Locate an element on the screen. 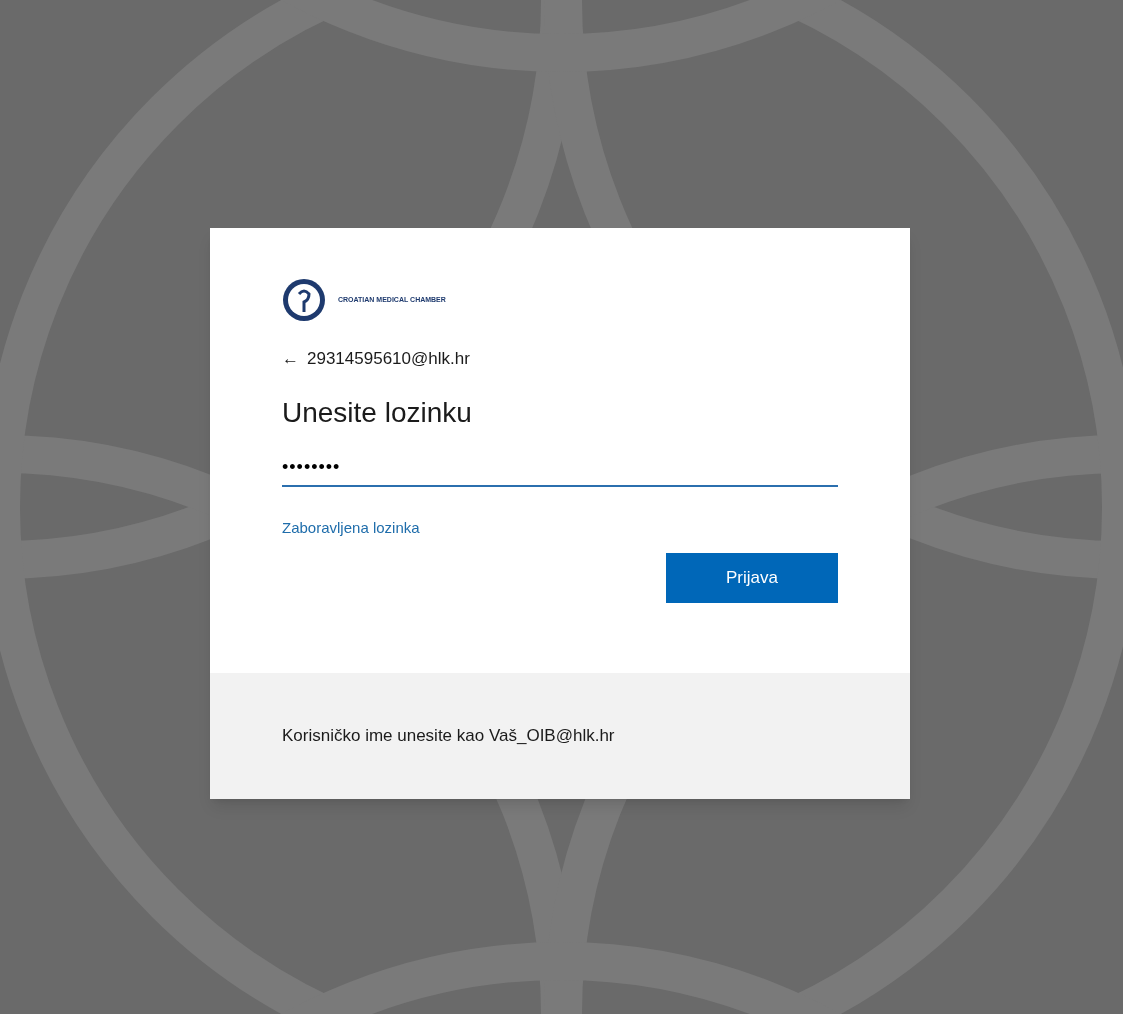 The image size is (1123, 1014). back-button: ← 29314595610@hlk.hr is located at coordinates (376, 359).